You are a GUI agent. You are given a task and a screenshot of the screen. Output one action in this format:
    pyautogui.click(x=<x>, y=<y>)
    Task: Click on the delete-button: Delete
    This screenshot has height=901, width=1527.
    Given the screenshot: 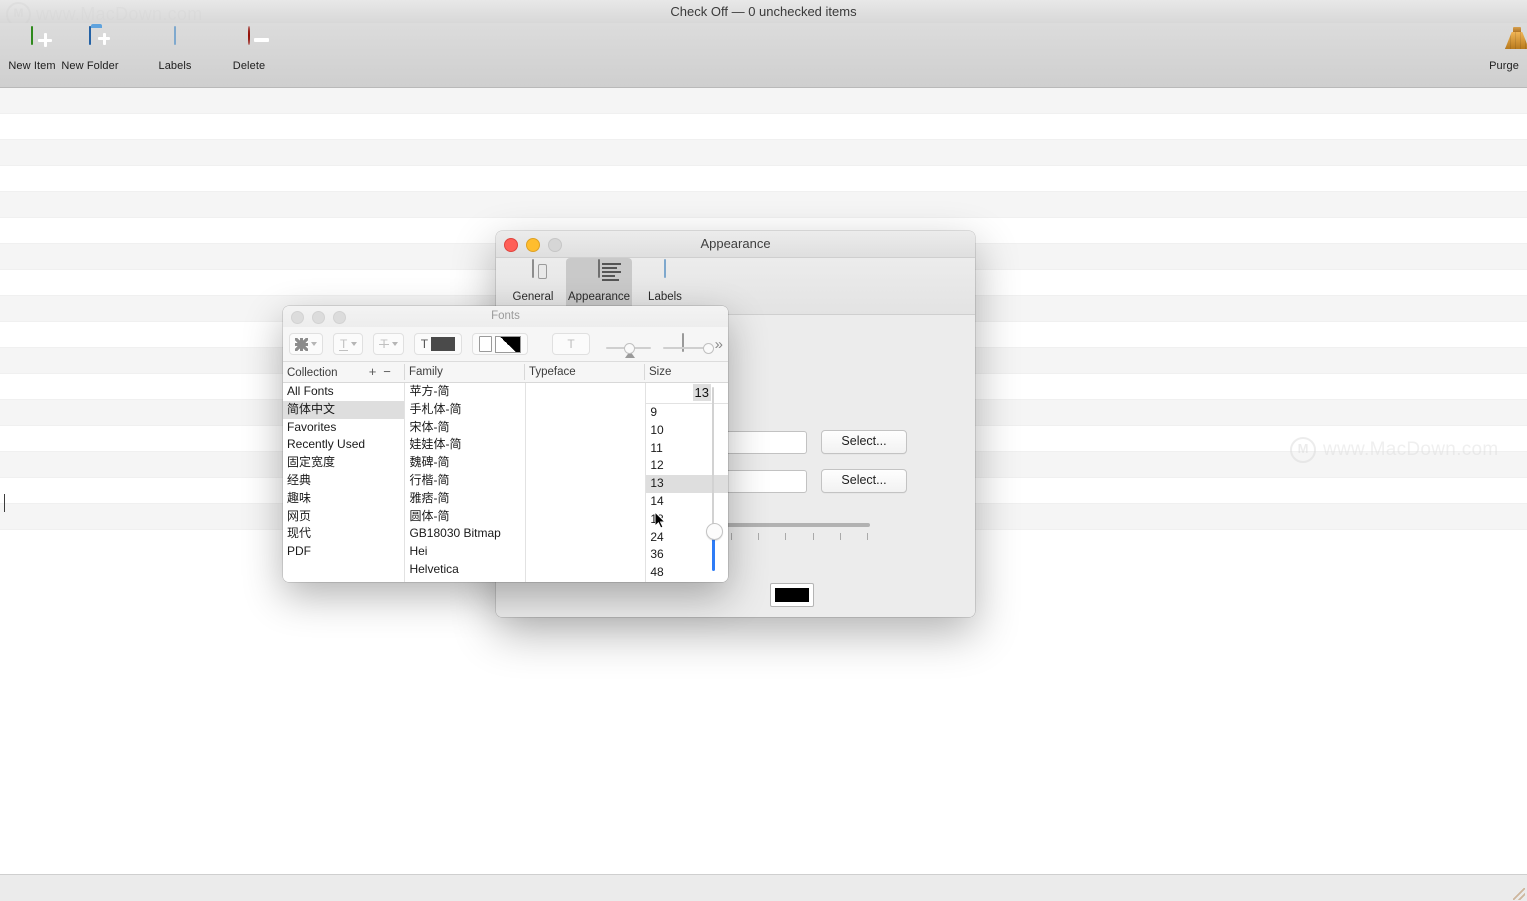 What is the action you would take?
    pyautogui.click(x=249, y=49)
    